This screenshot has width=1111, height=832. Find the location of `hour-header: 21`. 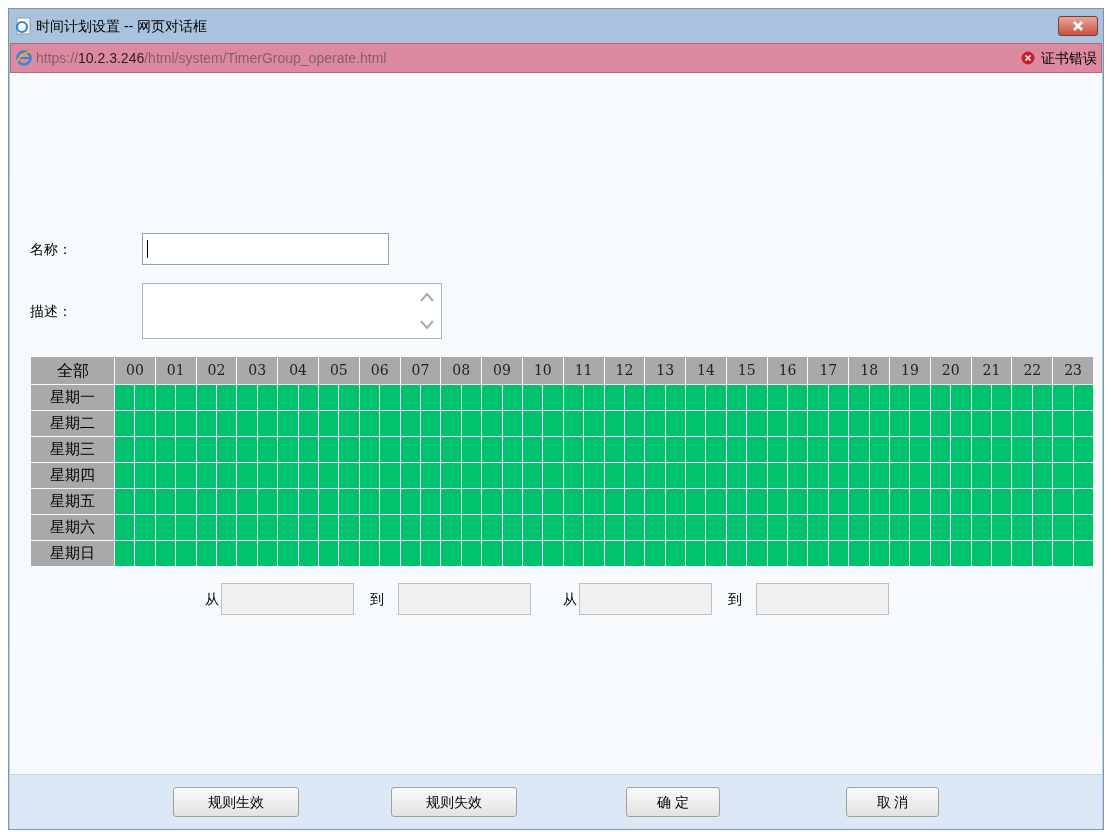

hour-header: 21 is located at coordinates (991, 370).